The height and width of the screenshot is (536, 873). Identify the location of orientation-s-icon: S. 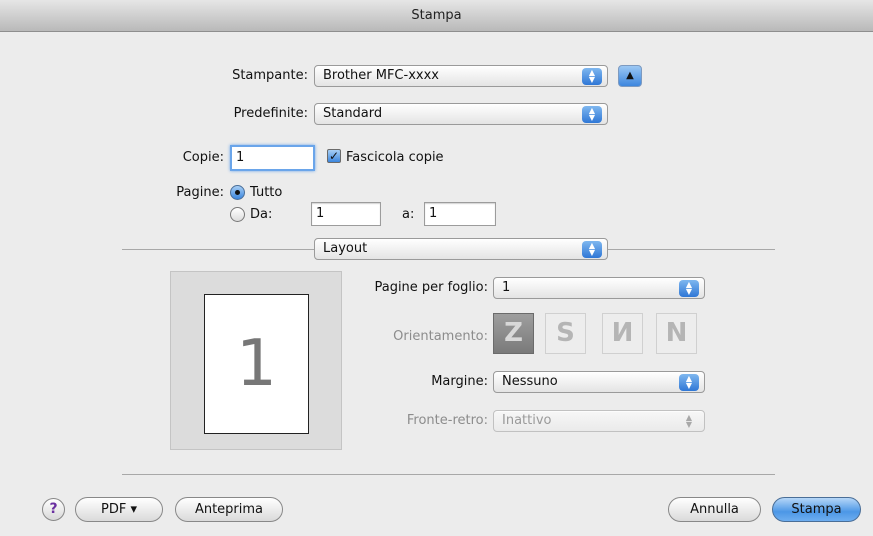
(565, 333).